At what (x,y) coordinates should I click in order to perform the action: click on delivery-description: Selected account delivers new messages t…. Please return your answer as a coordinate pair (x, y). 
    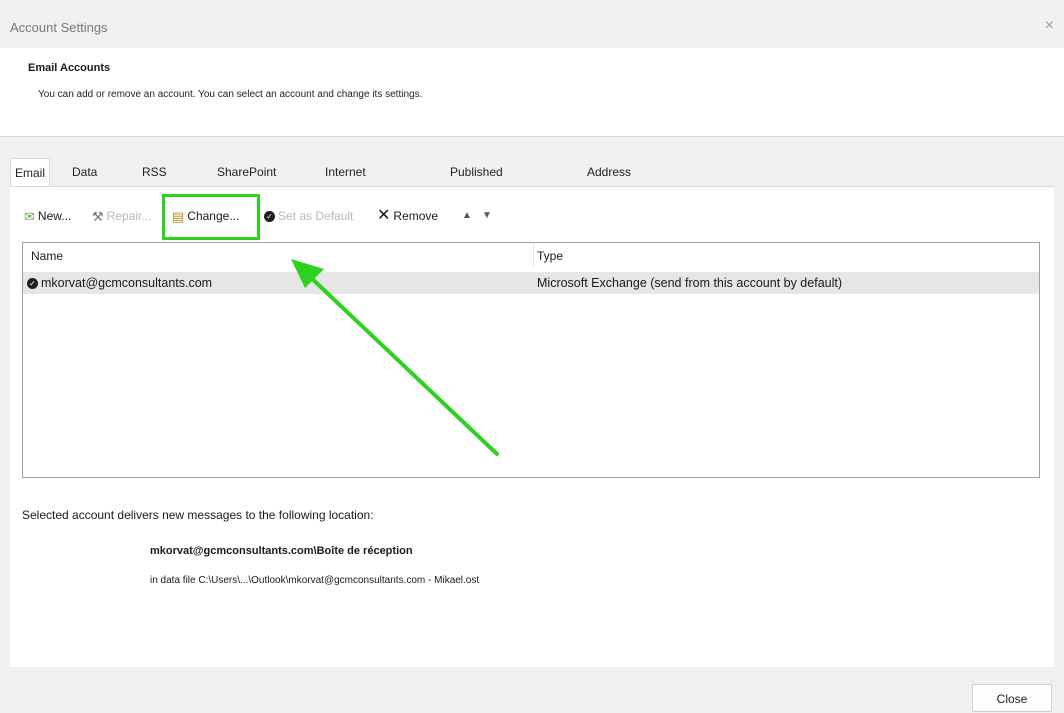
    Looking at the image, I should click on (198, 515).